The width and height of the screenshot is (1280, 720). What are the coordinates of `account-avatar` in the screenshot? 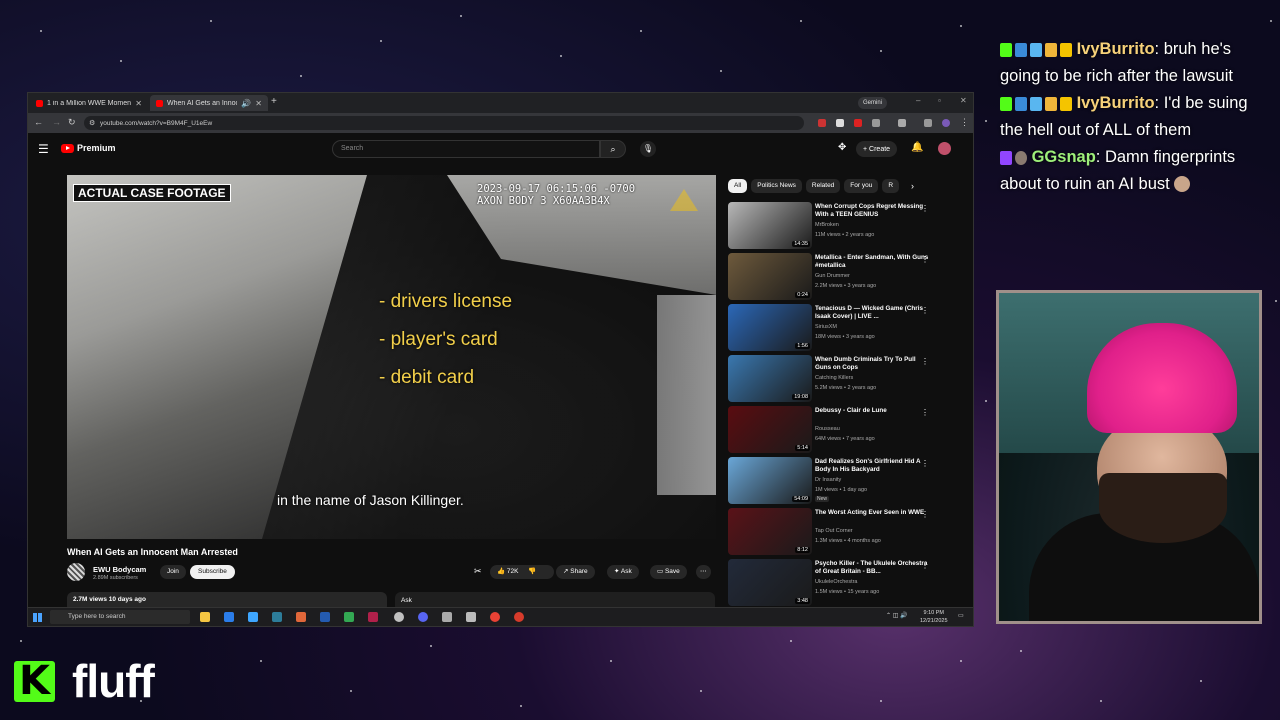 It's located at (944, 148).